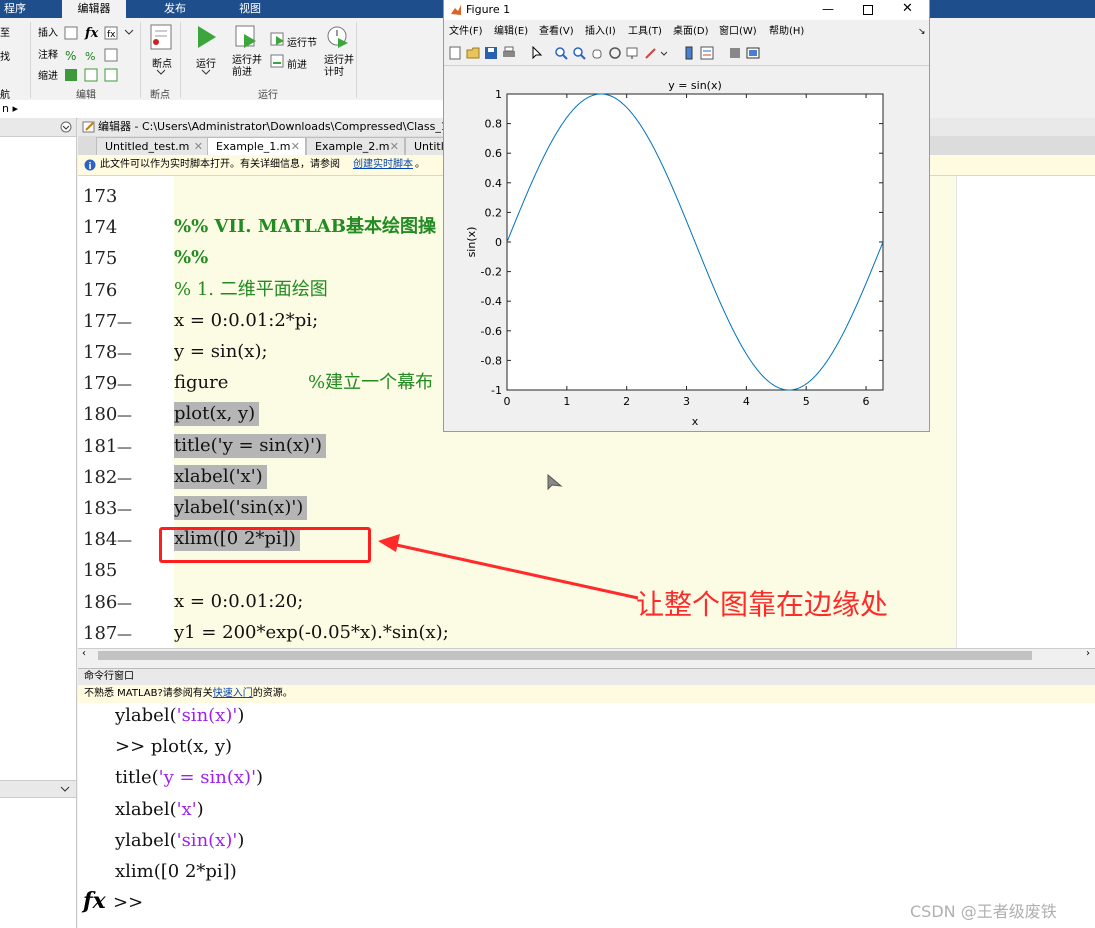 This screenshot has width=1095, height=928. What do you see at coordinates (84, 653) in the screenshot?
I see `scroll-left-icon: ‹` at bounding box center [84, 653].